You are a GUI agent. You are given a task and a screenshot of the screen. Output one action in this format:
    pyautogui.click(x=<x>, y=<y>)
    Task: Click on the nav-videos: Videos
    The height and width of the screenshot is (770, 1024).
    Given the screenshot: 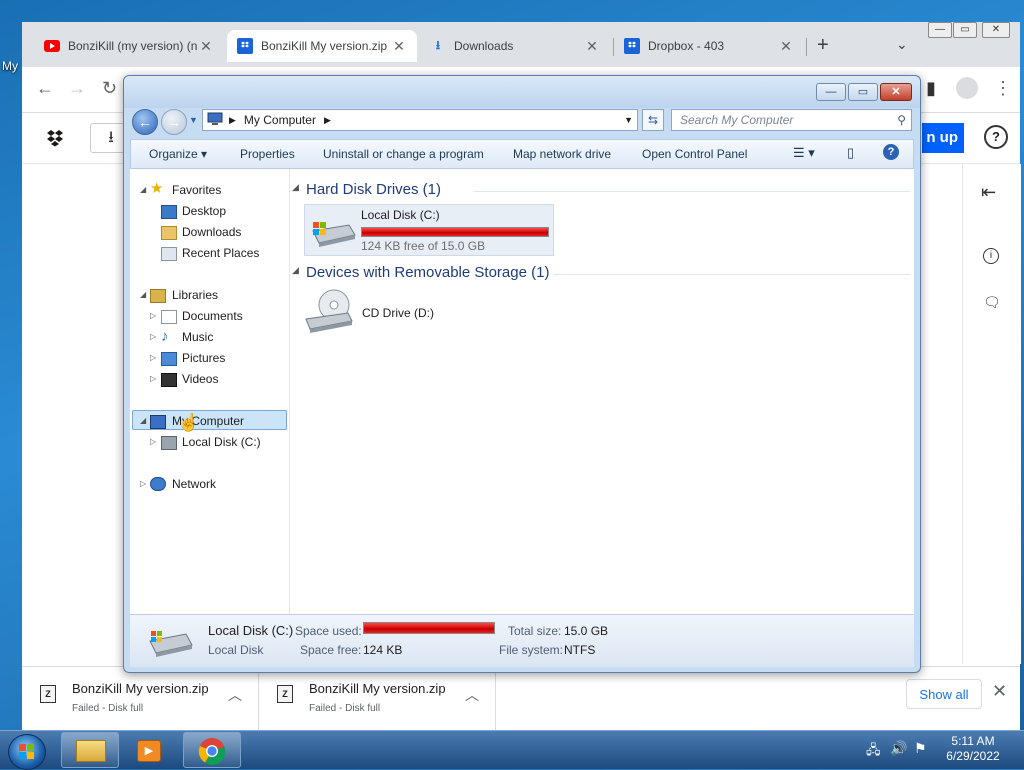 What is the action you would take?
    pyautogui.click(x=200, y=379)
    